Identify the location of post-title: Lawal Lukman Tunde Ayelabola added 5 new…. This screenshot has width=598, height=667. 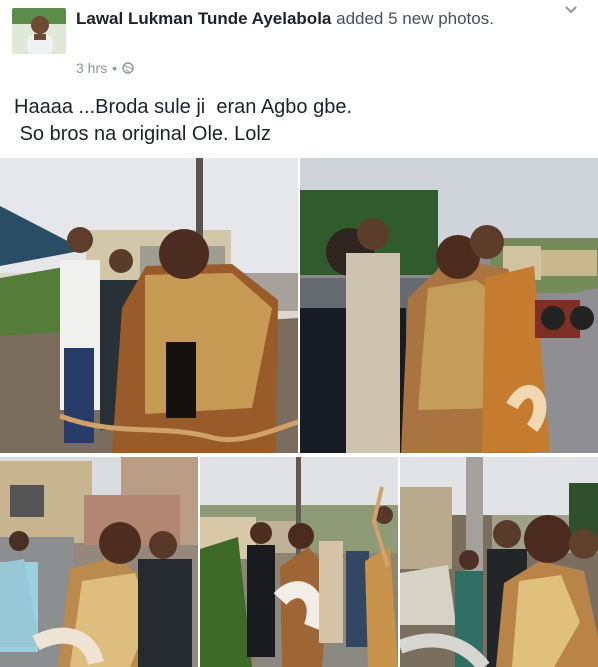
(311, 19).